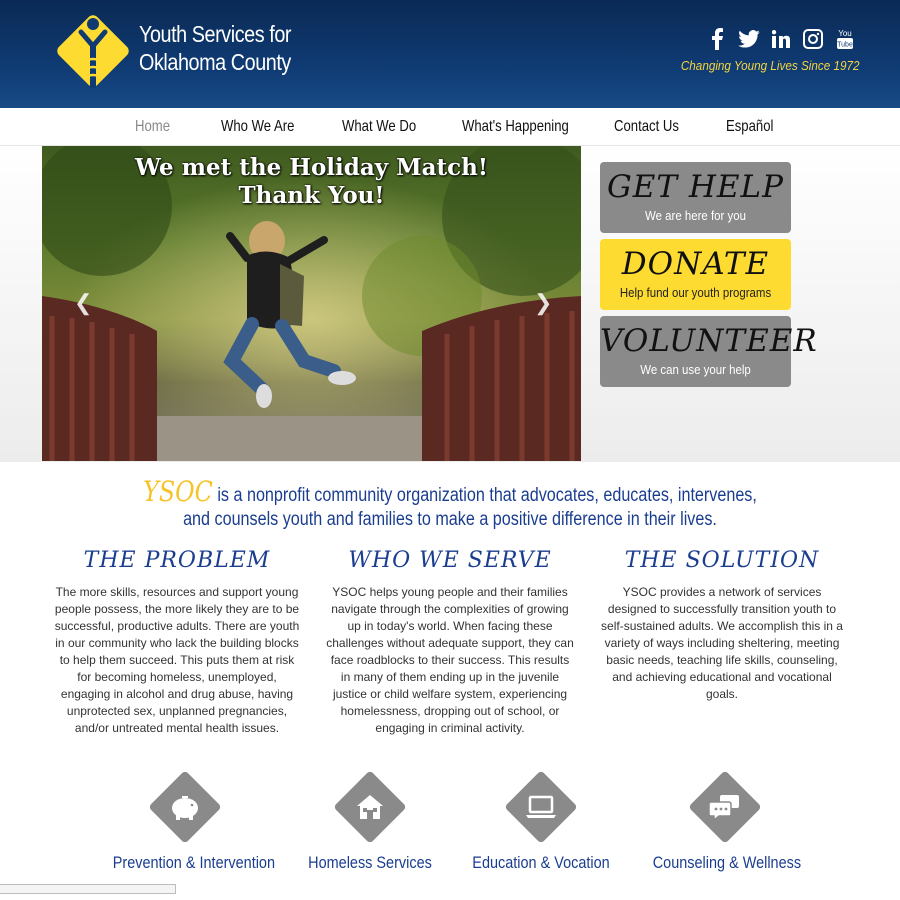 The image size is (900, 900). Describe the element at coordinates (215, 34) in the screenshot. I see `org-name-line1: Youth Services for` at that location.